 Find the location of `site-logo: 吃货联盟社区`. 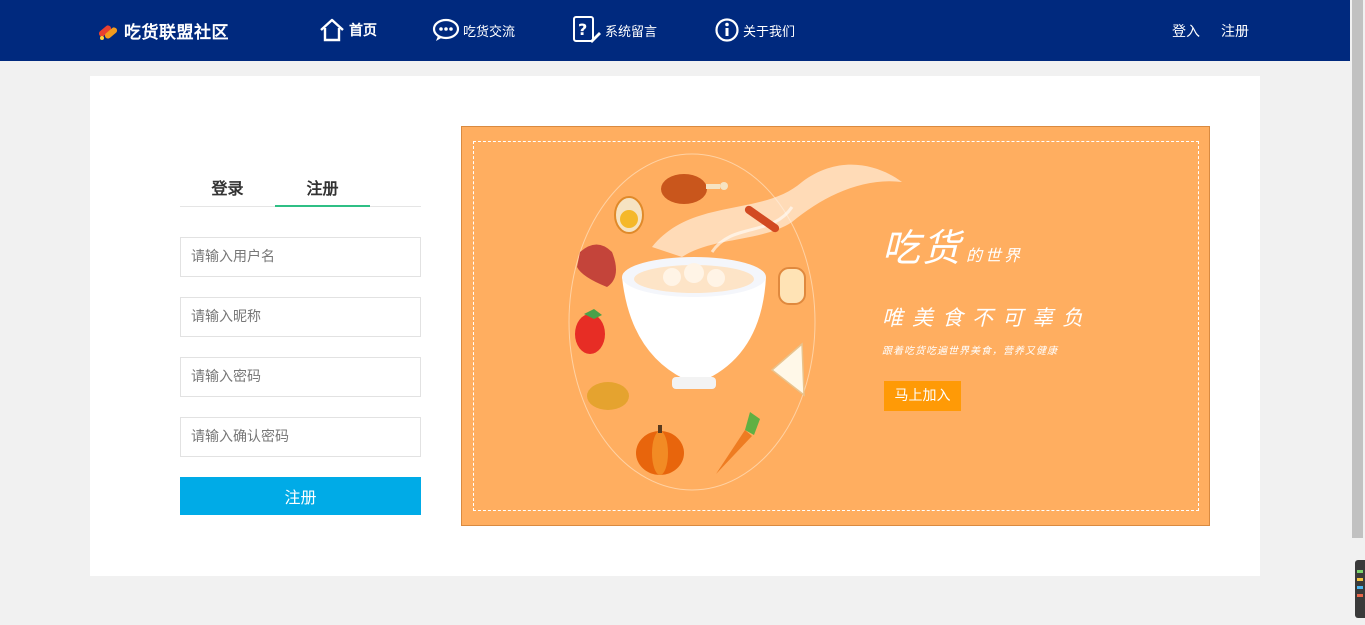

site-logo: 吃货联盟社区 is located at coordinates (162, 30).